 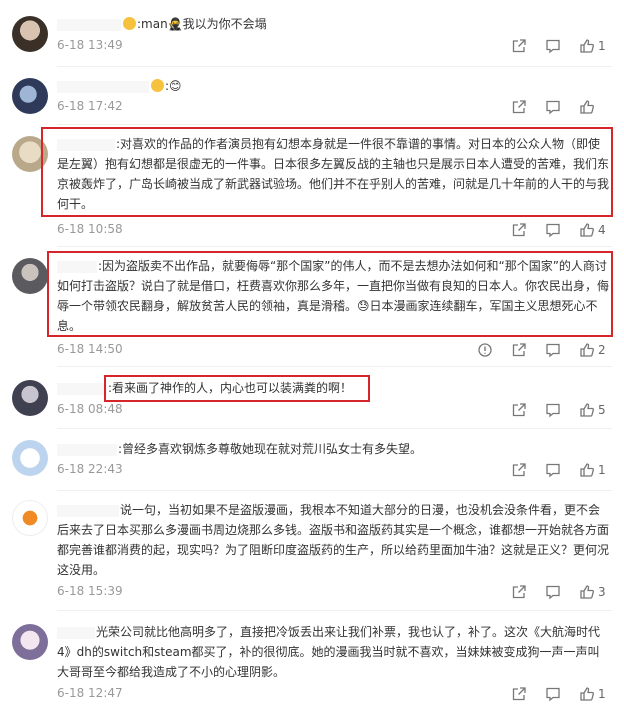 What do you see at coordinates (90, 591) in the screenshot?
I see `comment-time: 6-18 15:39` at bounding box center [90, 591].